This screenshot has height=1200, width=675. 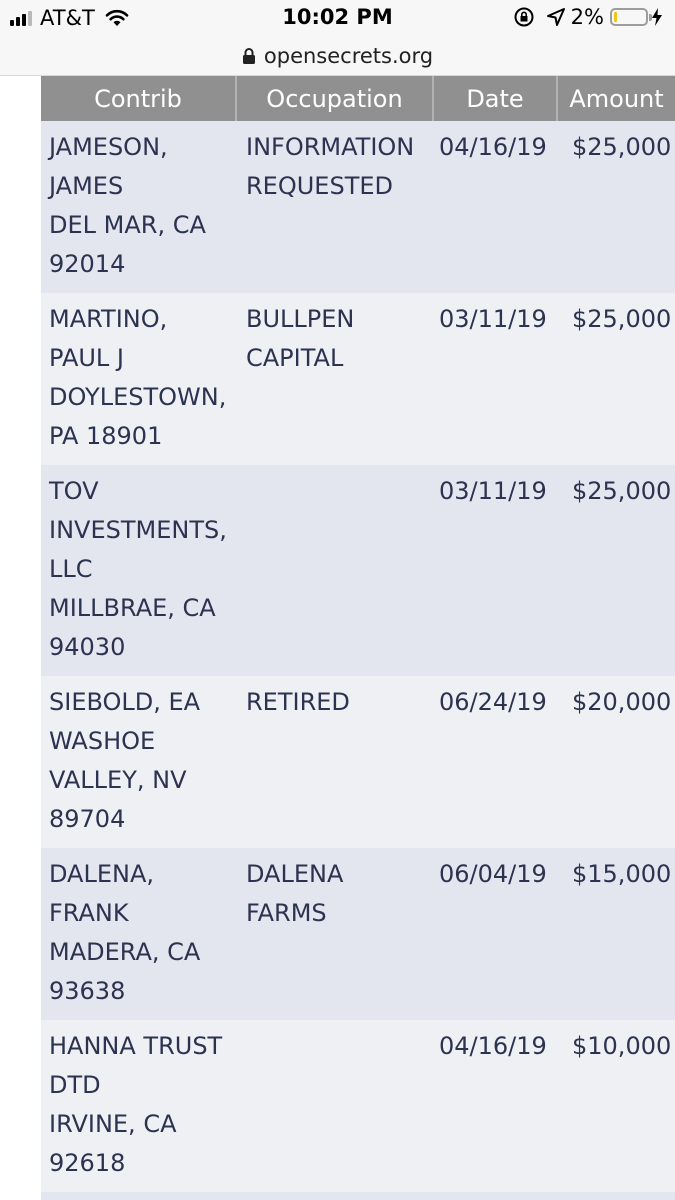 What do you see at coordinates (358, 1196) in the screenshot?
I see `table-row` at bounding box center [358, 1196].